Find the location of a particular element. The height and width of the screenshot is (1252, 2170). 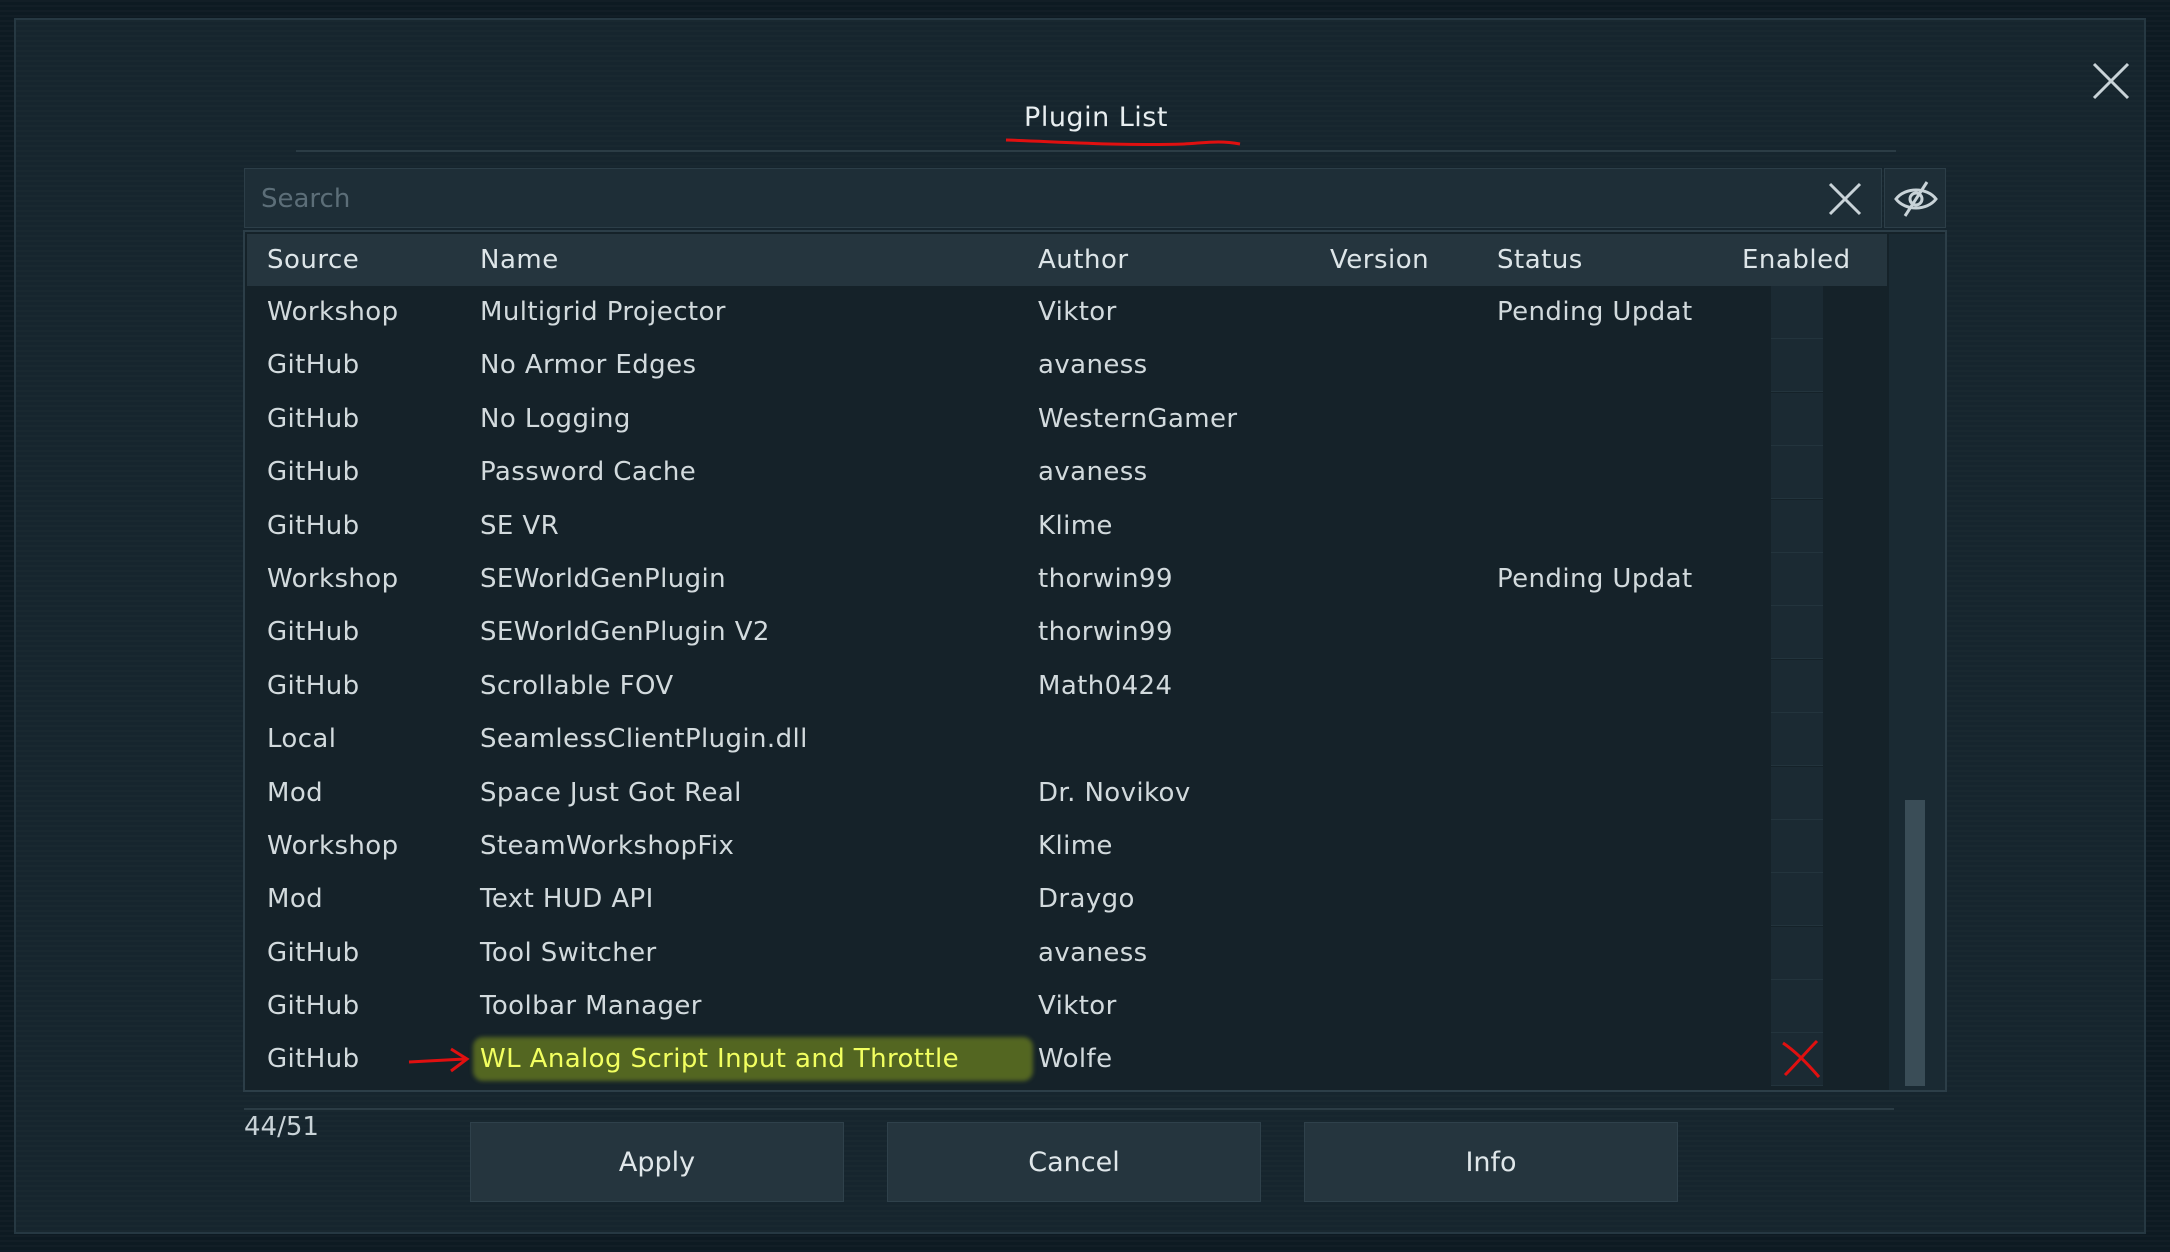

cell-name: Text HUD API is located at coordinates (567, 899).